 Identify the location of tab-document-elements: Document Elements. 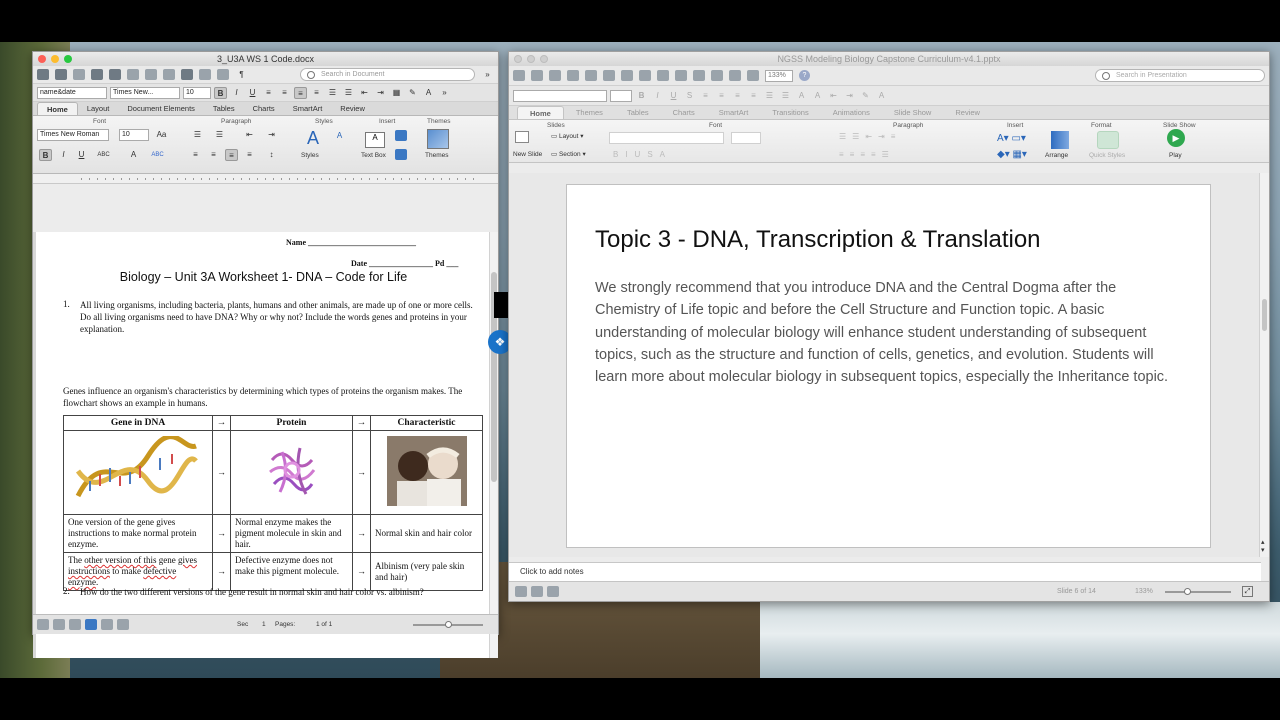
(161, 108).